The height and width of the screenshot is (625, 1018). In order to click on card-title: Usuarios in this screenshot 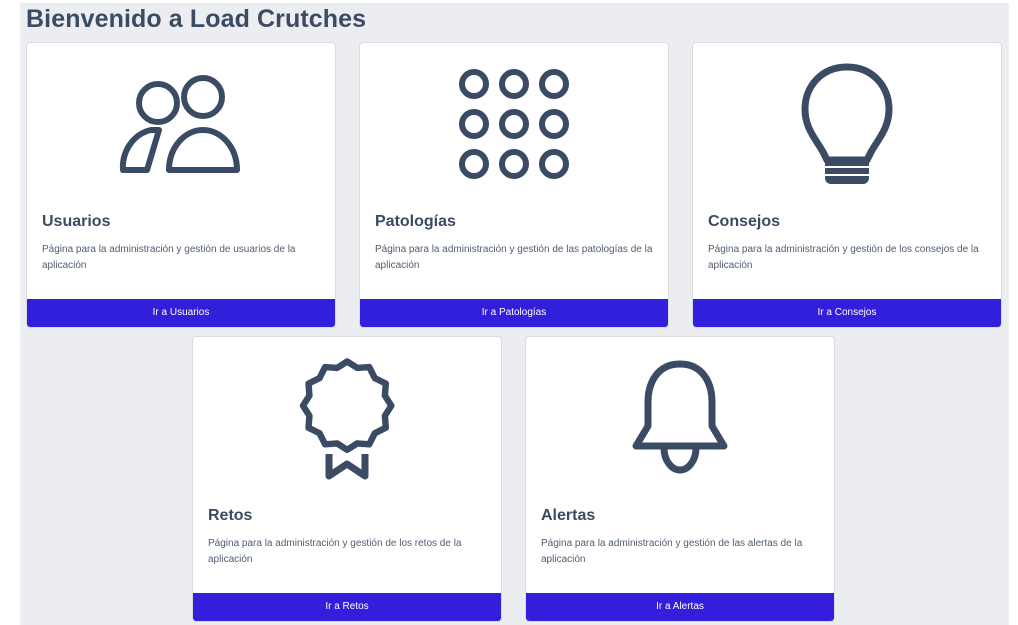, I will do `click(76, 221)`.